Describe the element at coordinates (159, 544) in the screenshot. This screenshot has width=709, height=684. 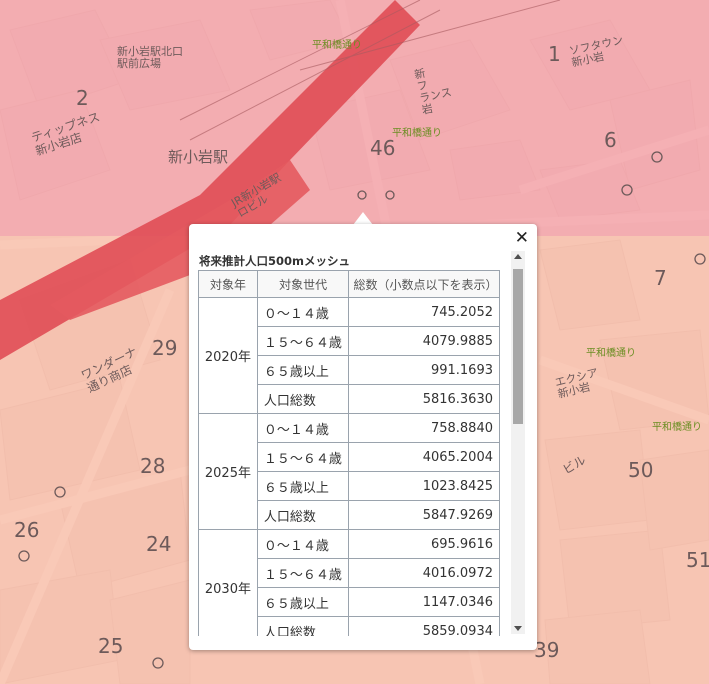
I see `block-number-24: 24` at that location.